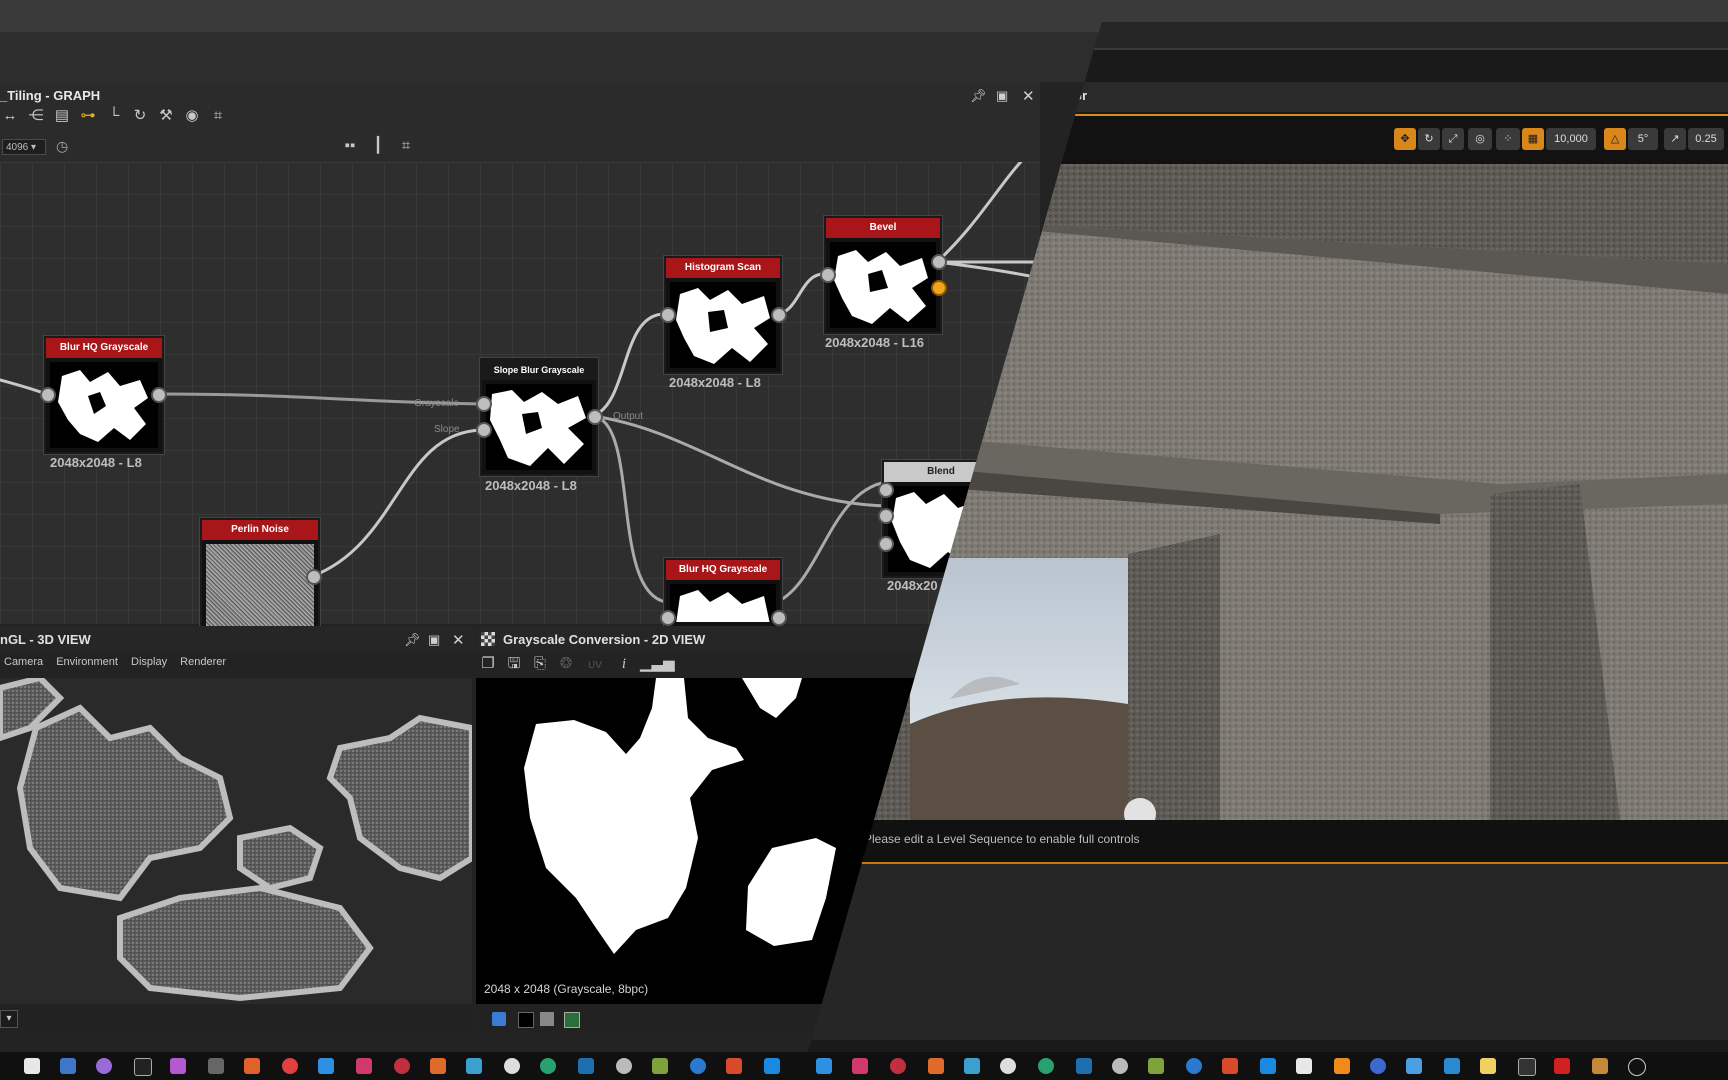 The image size is (1728, 1080). I want to click on translate-icon: ✥, so click(1405, 139).